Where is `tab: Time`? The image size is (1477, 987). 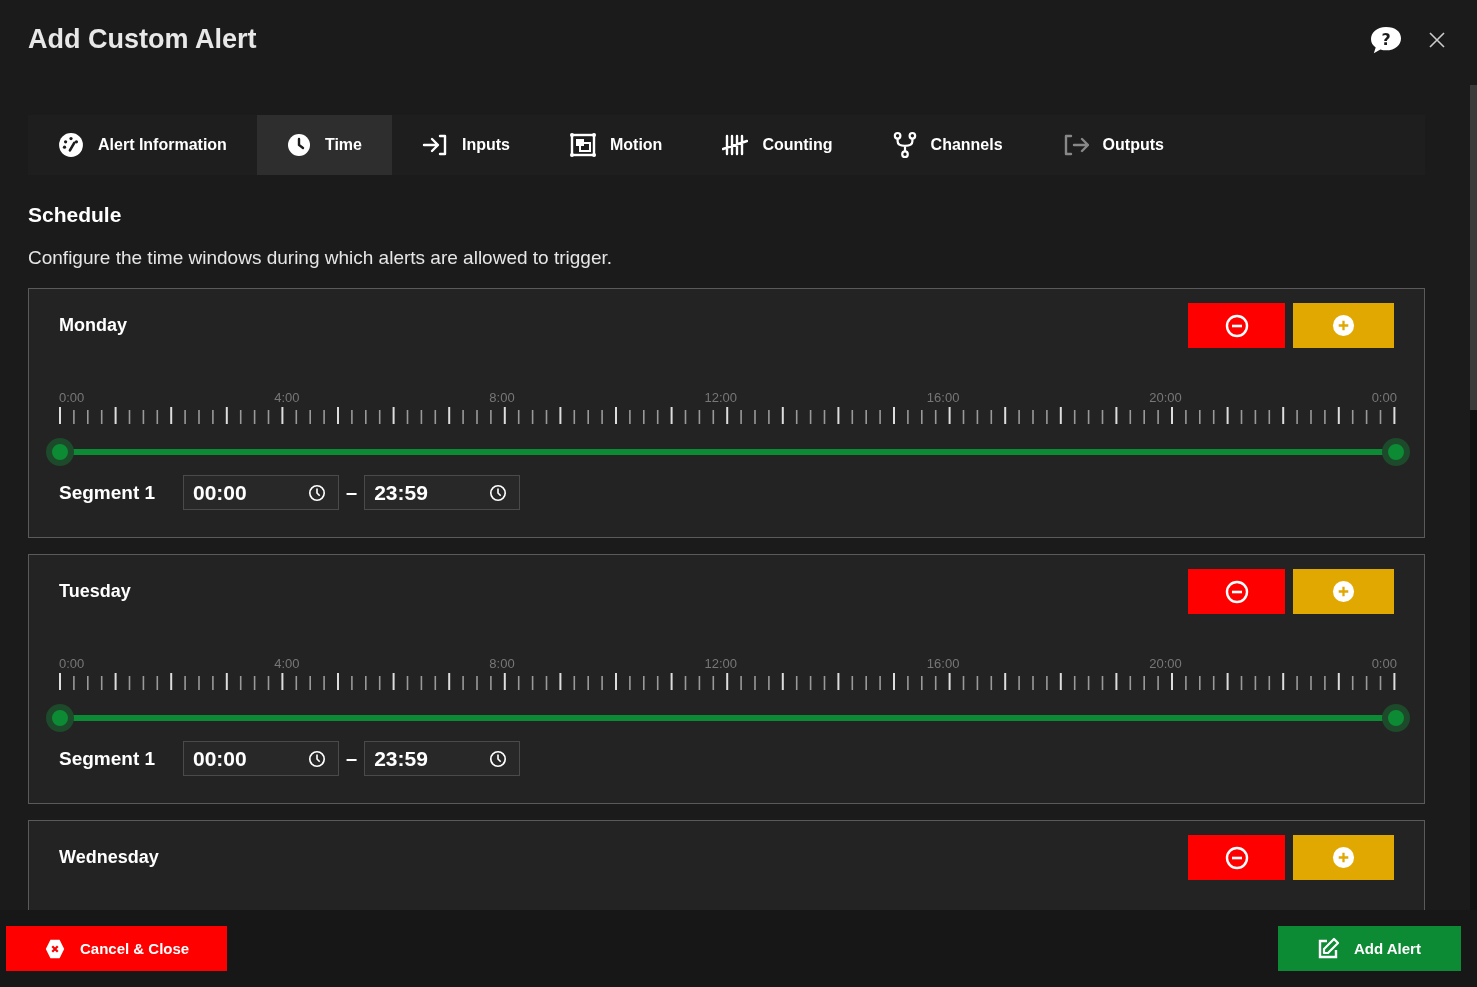
tab: Time is located at coordinates (324, 145).